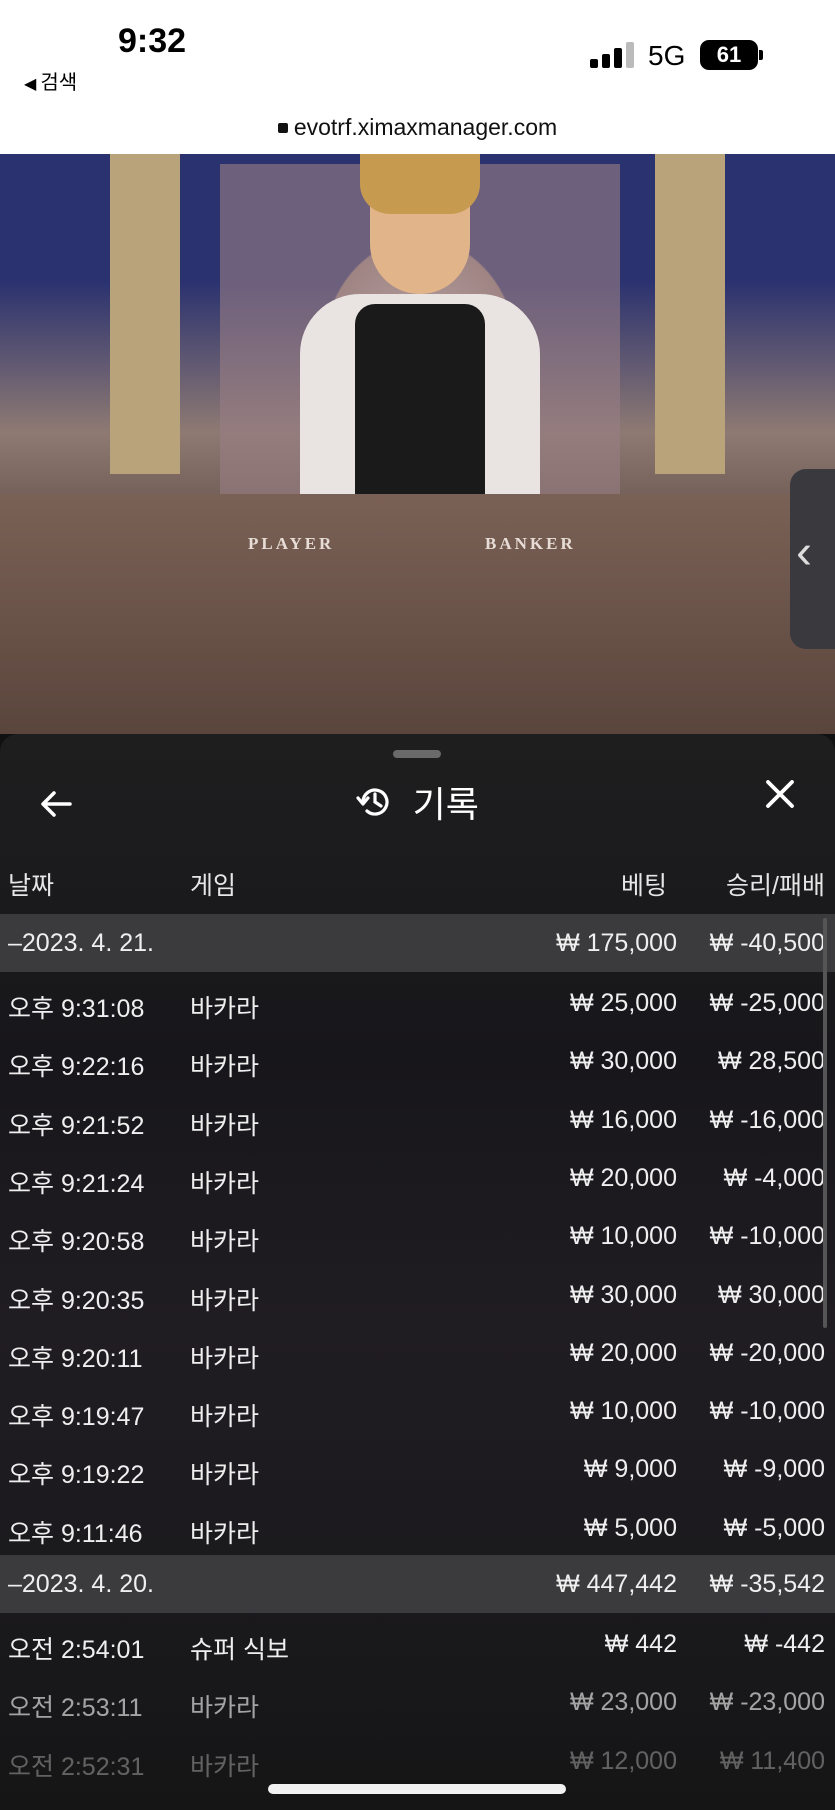  What do you see at coordinates (417, 1295) in the screenshot?
I see `history-row: 오후 9:20:35 바카라 ₩ 30,000 ₩ 30,000` at bounding box center [417, 1295].